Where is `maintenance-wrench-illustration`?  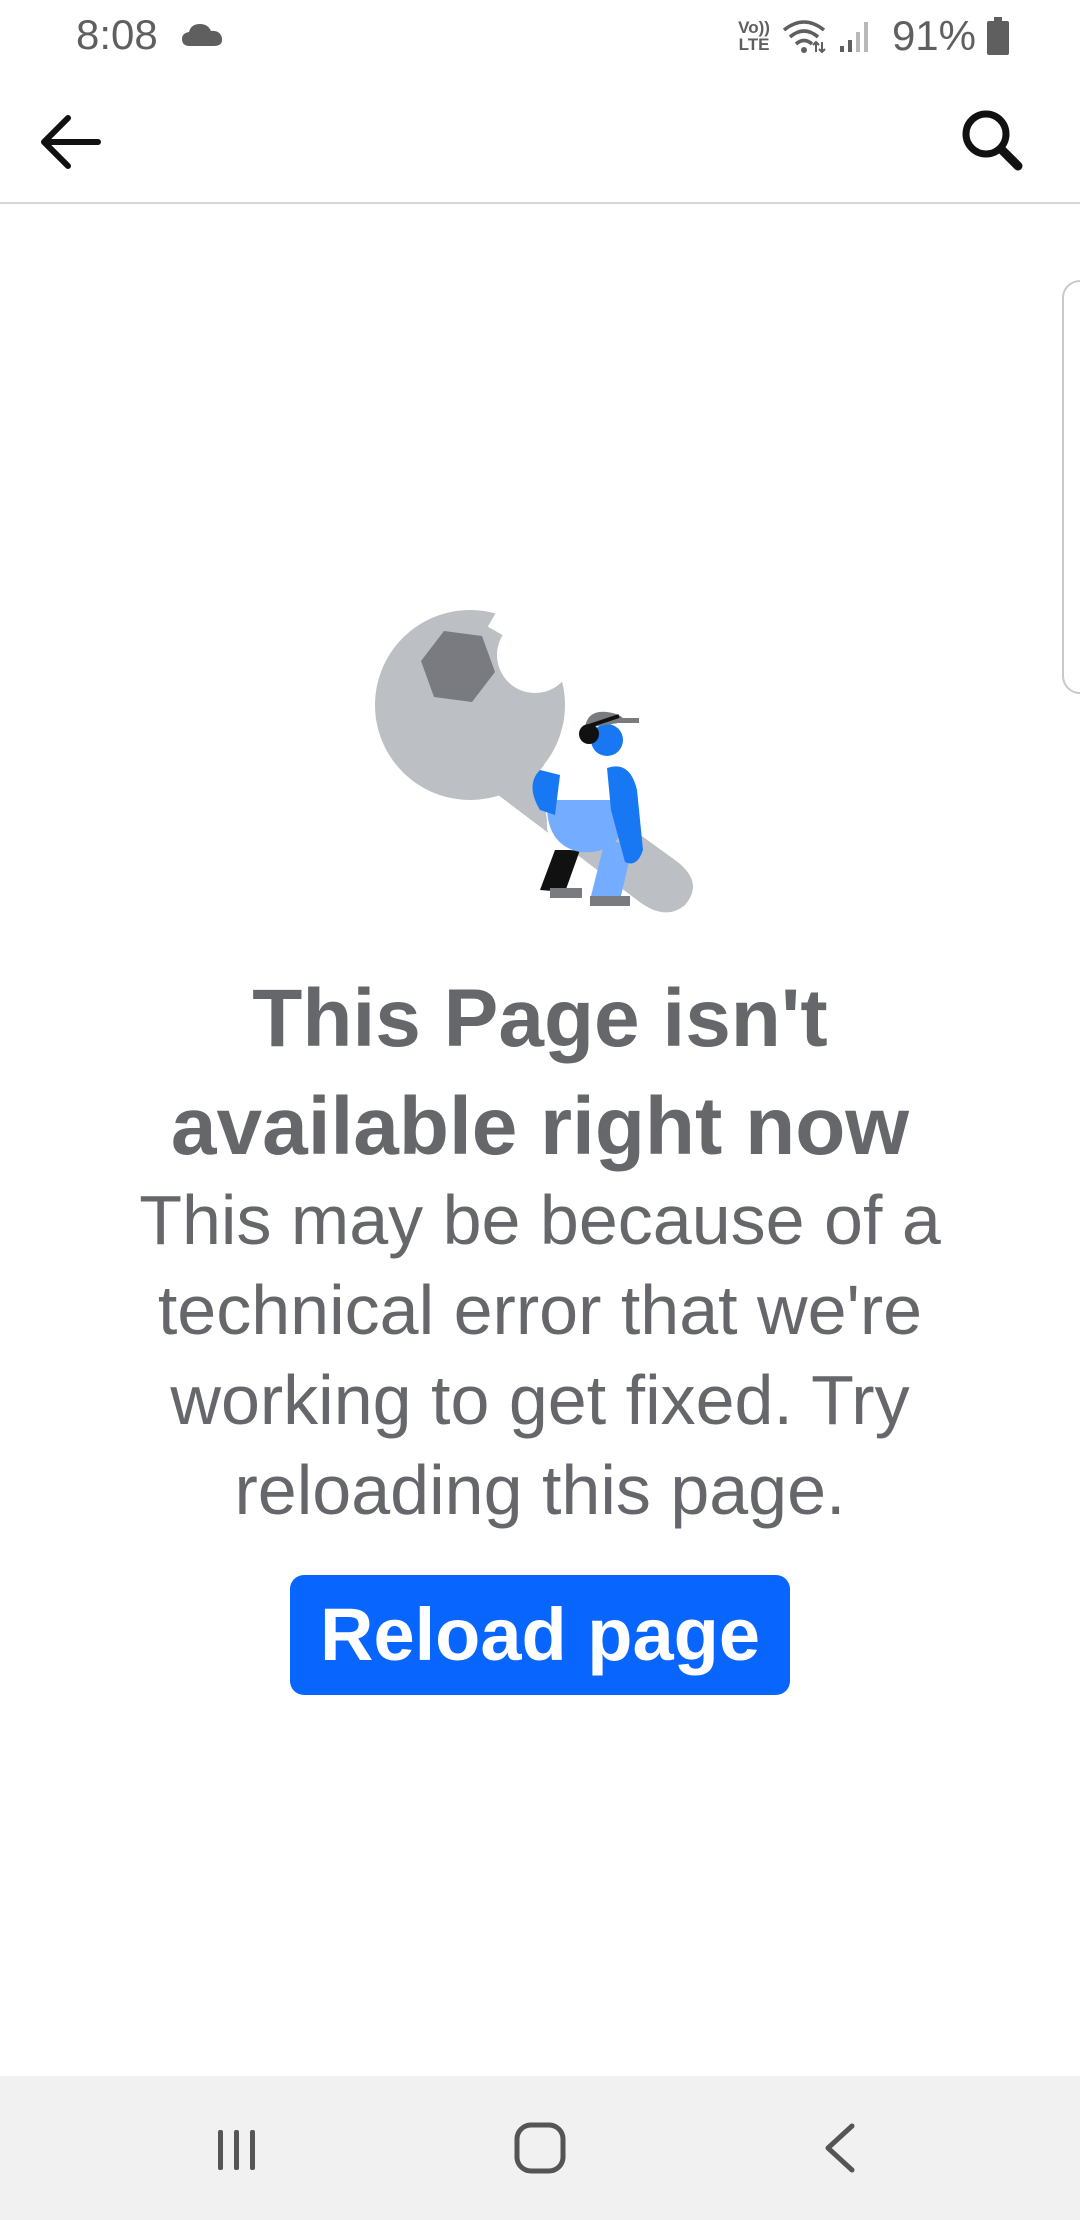
maintenance-wrench-illustration is located at coordinates (534, 756).